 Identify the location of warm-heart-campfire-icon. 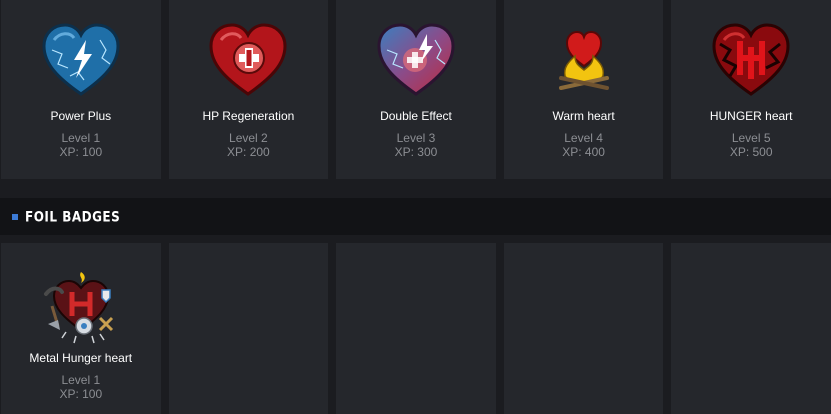
(583, 60).